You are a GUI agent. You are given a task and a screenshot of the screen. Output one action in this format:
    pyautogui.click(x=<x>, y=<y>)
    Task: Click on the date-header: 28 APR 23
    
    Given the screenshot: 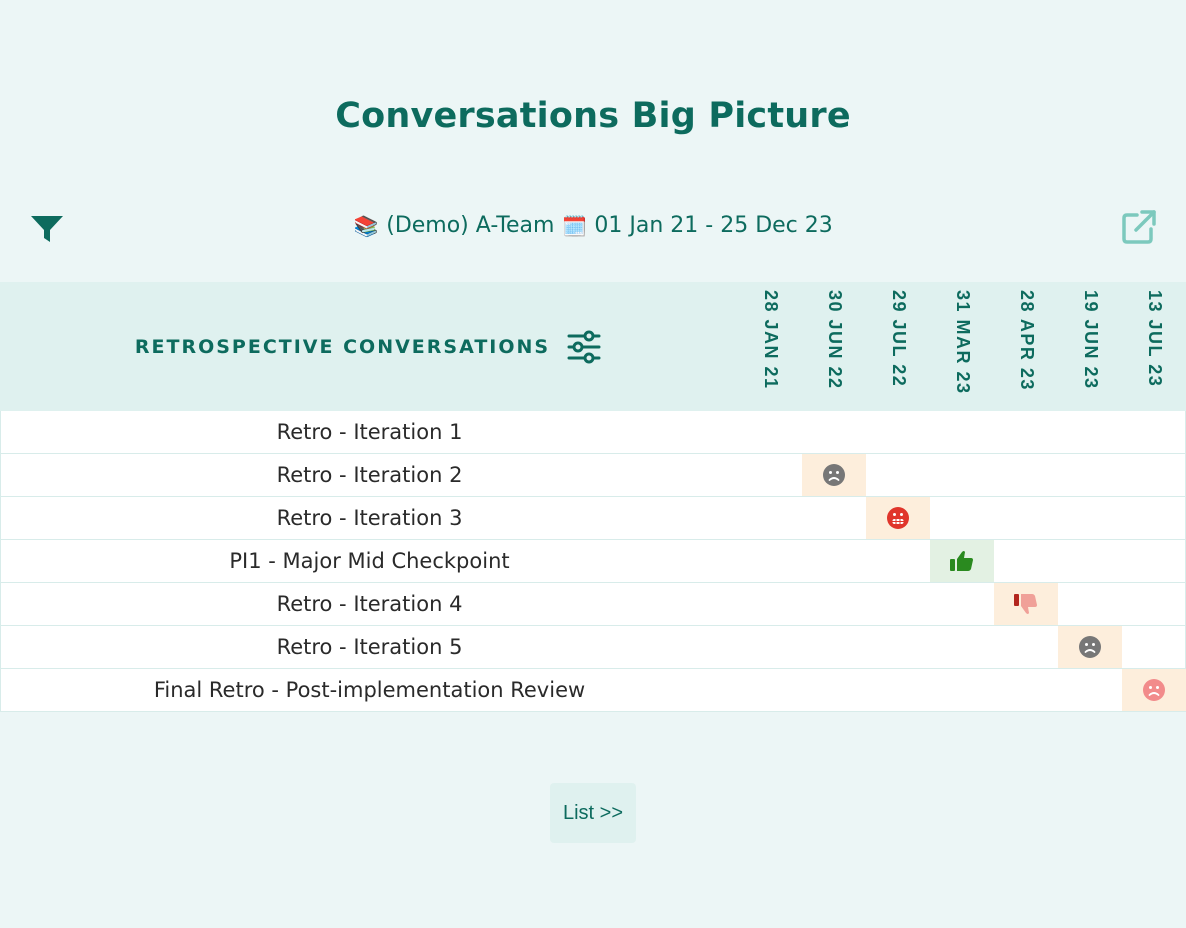 What is the action you would take?
    pyautogui.click(x=1026, y=348)
    